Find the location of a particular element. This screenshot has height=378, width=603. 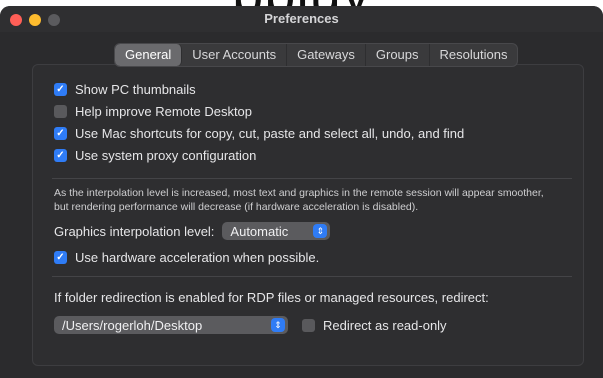

tab-general: General is located at coordinates (149, 55).